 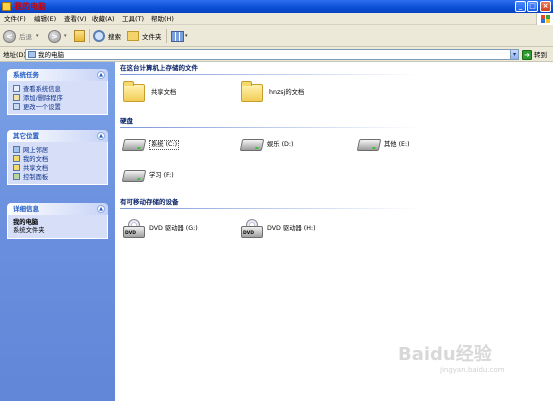 What do you see at coordinates (16, 106) in the screenshot?
I see `settings-icon` at bounding box center [16, 106].